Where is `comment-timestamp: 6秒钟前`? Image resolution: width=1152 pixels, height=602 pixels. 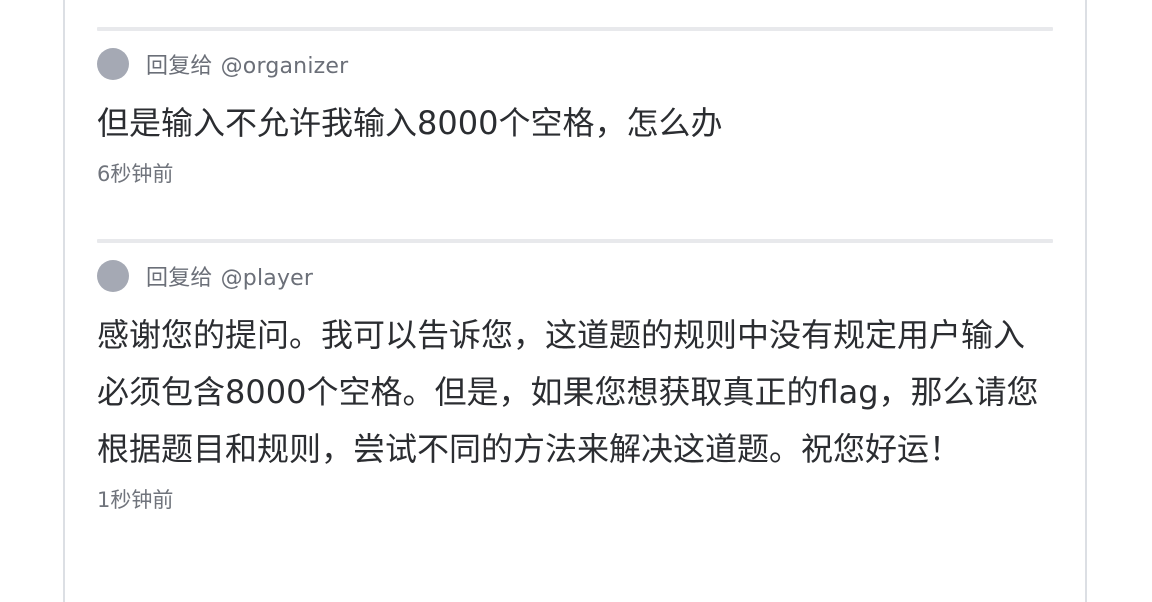 comment-timestamp: 6秒钟前 is located at coordinates (135, 174).